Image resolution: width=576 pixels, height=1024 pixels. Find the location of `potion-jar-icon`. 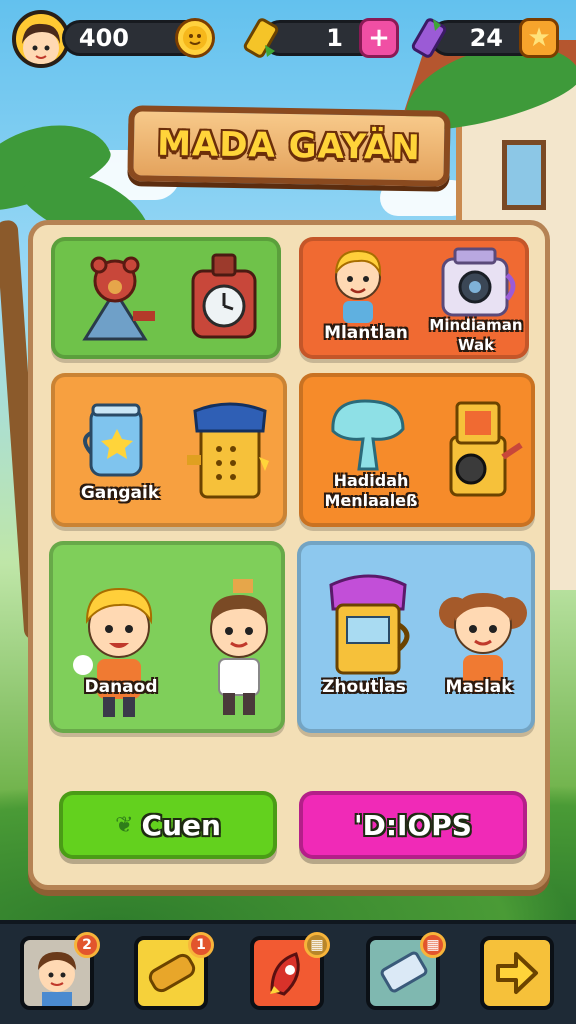

potion-jar-icon is located at coordinates (113, 440).